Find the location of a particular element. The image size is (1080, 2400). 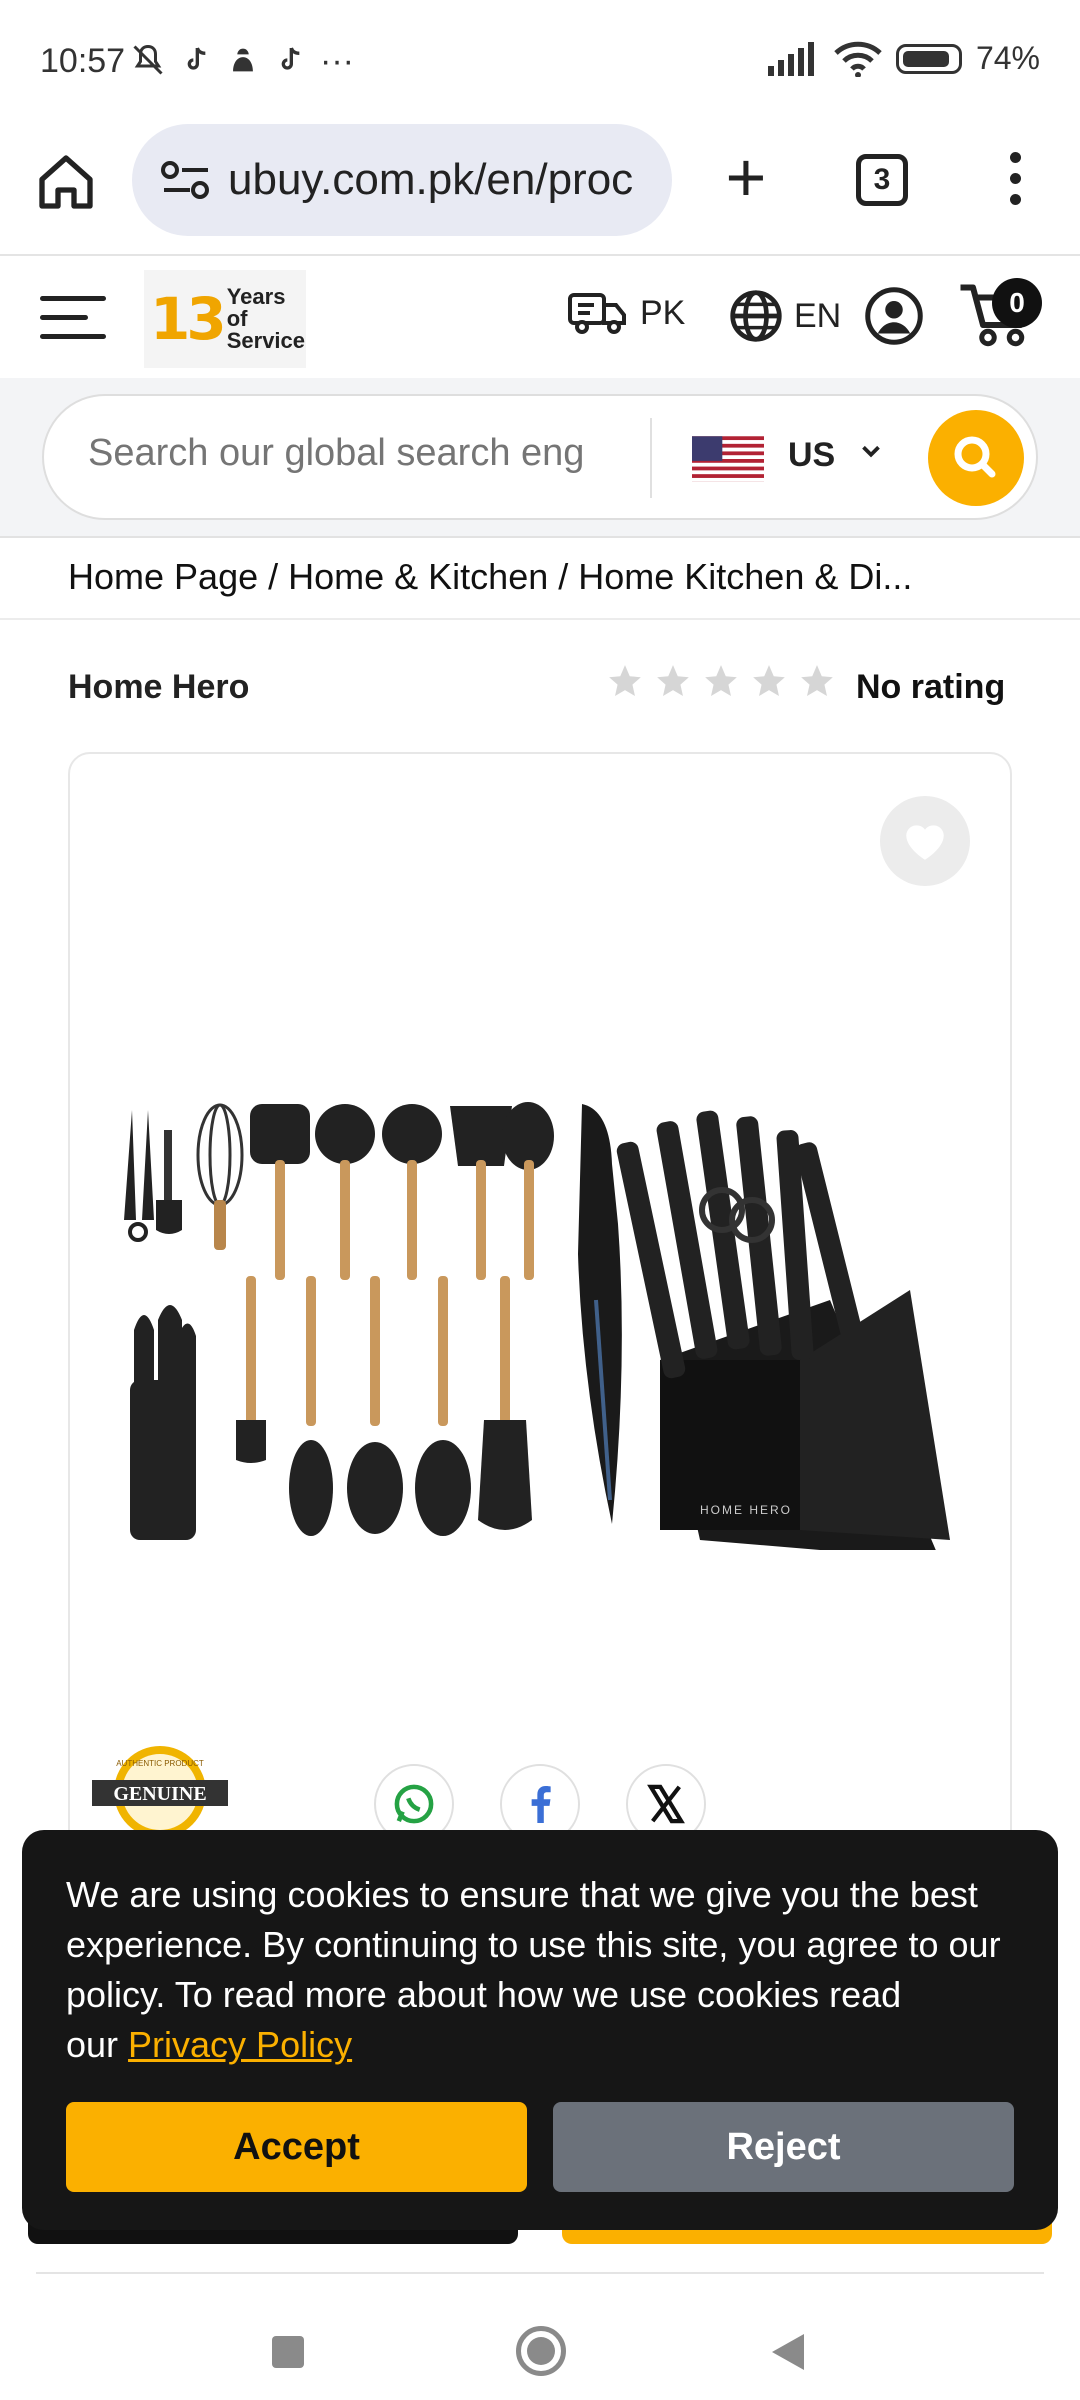

logo-text: Years of Service is located at coordinates (266, 319).